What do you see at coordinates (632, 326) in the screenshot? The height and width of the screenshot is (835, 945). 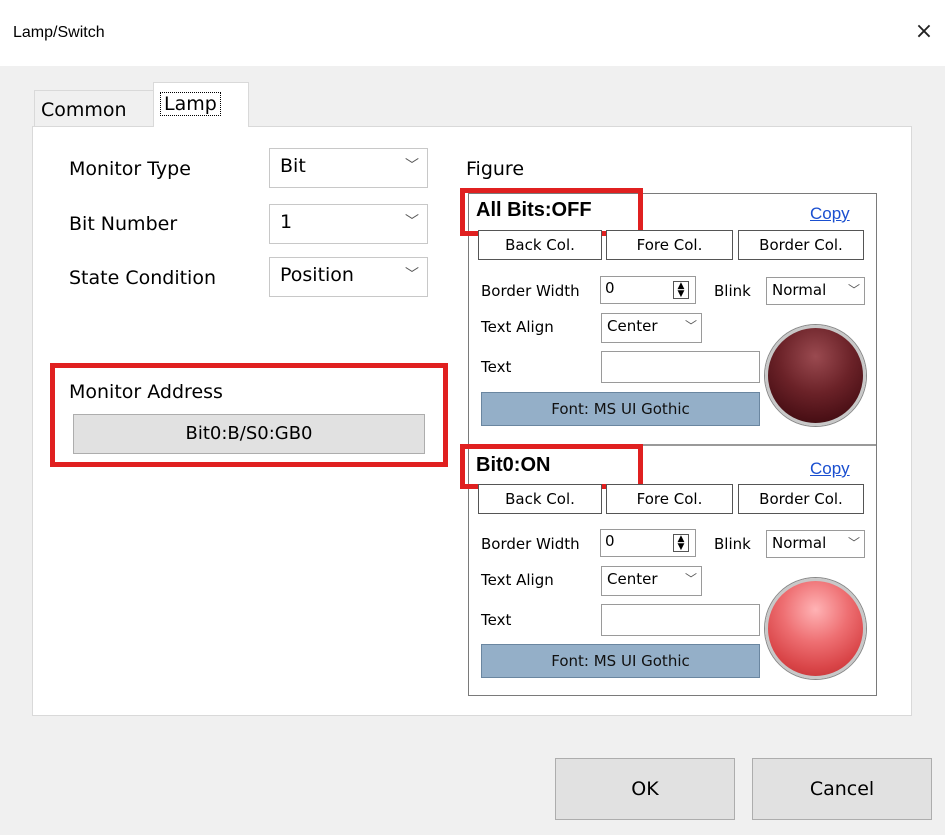 I see `text-align-value-off: Center` at bounding box center [632, 326].